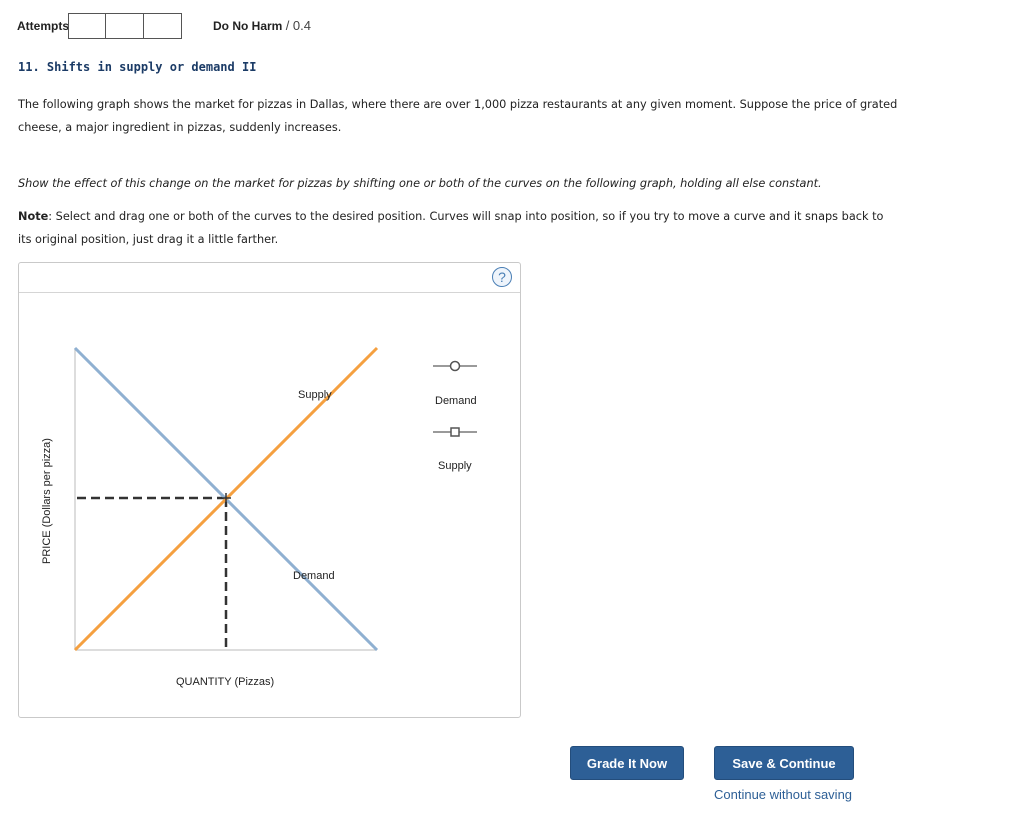 This screenshot has width=1024, height=834. What do you see at coordinates (455, 466) in the screenshot?
I see `legend-supply-label: Supply` at bounding box center [455, 466].